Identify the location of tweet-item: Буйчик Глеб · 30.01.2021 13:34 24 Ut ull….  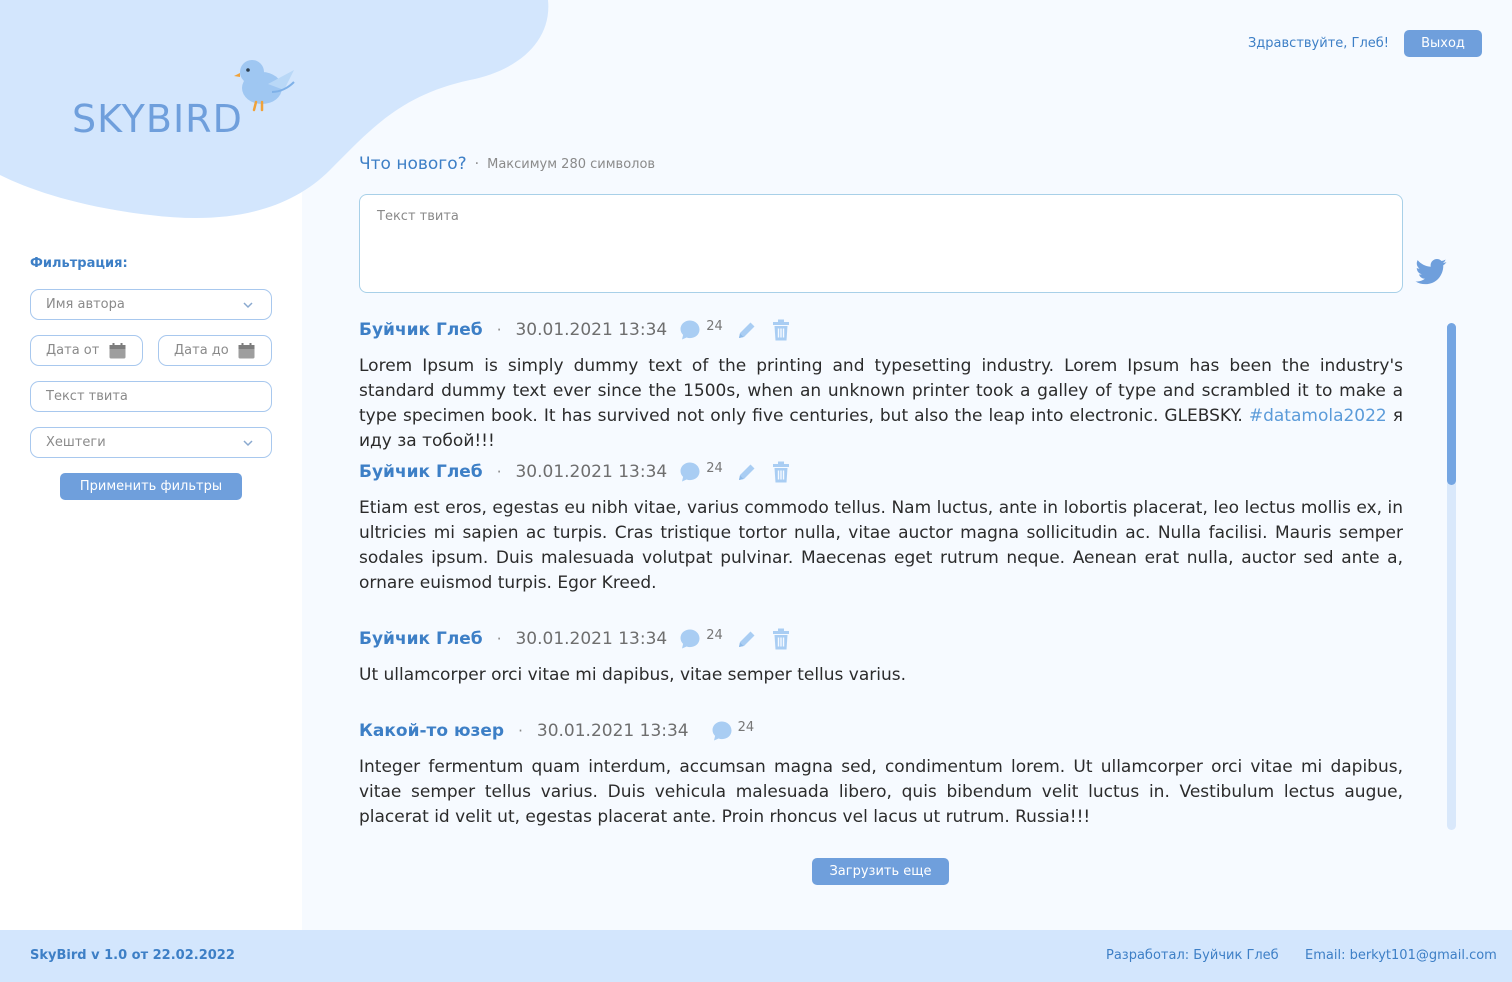
(881, 657).